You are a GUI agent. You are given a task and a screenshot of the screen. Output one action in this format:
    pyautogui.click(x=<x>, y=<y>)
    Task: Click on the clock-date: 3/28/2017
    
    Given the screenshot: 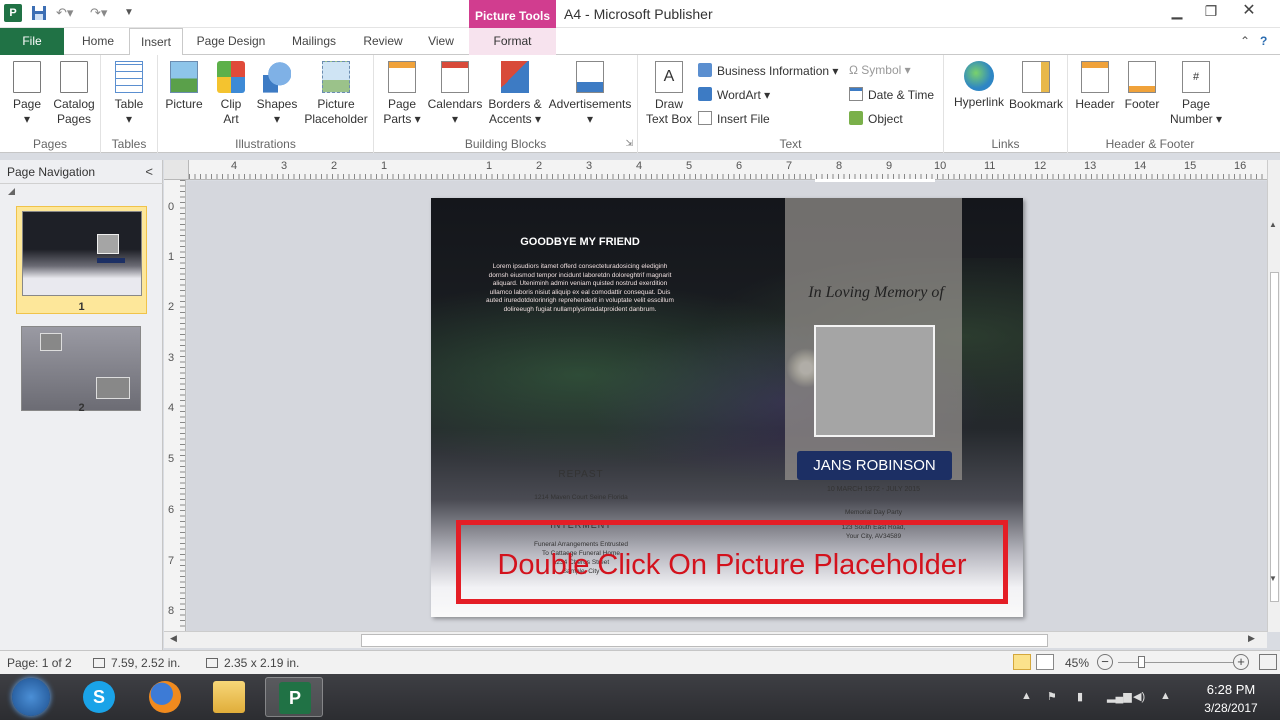 What is the action you would take?
    pyautogui.click(x=1231, y=708)
    